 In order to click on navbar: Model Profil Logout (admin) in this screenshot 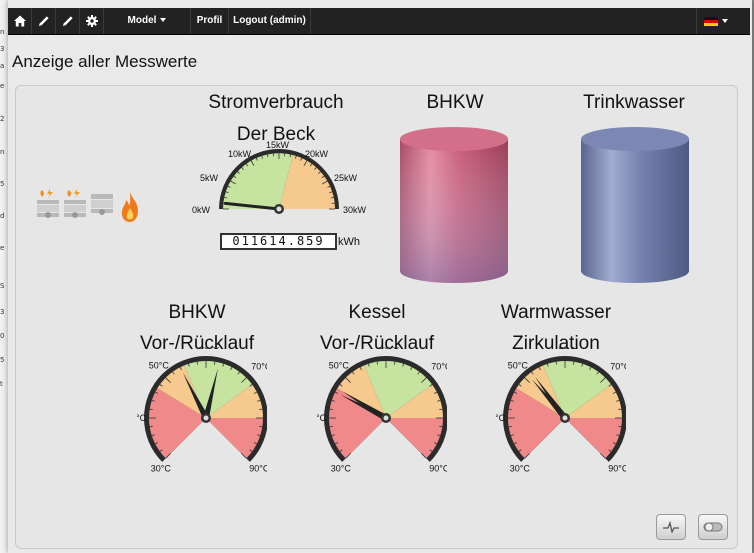, I will do `click(379, 21)`.